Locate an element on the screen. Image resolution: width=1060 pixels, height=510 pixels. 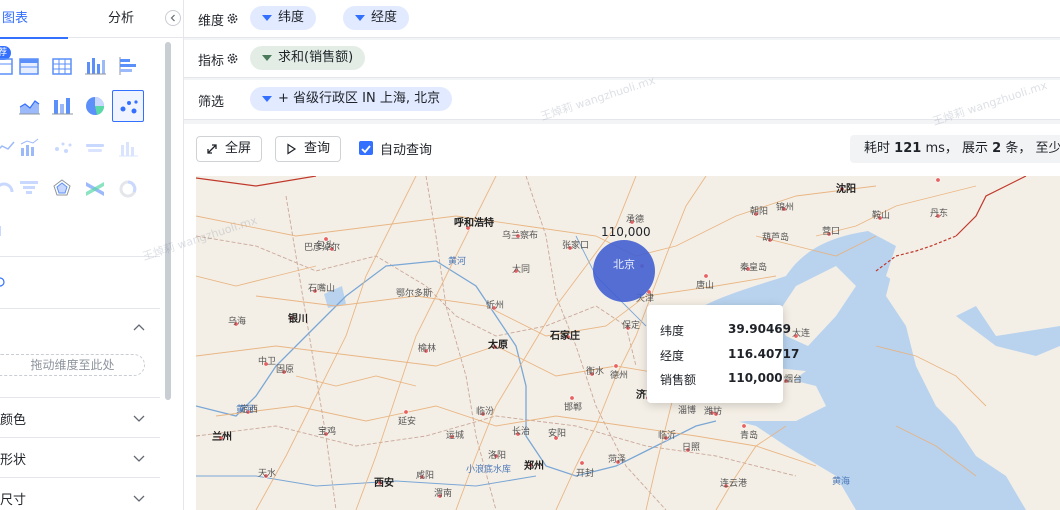
collapse-panel-button is located at coordinates (173, 18).